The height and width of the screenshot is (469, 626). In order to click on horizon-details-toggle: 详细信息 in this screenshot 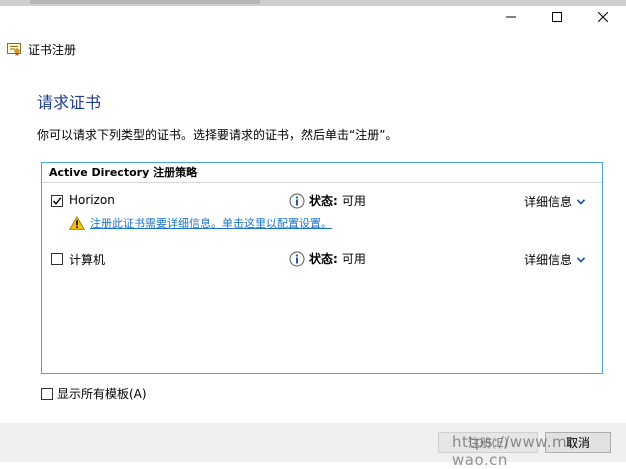, I will do `click(554, 201)`.